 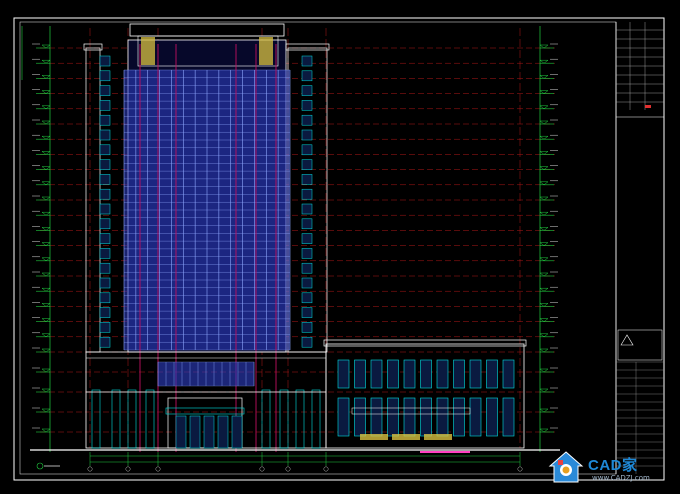 What do you see at coordinates (621, 478) in the screenshot?
I see `watermark-url: www.CADZJ.com` at bounding box center [621, 478].